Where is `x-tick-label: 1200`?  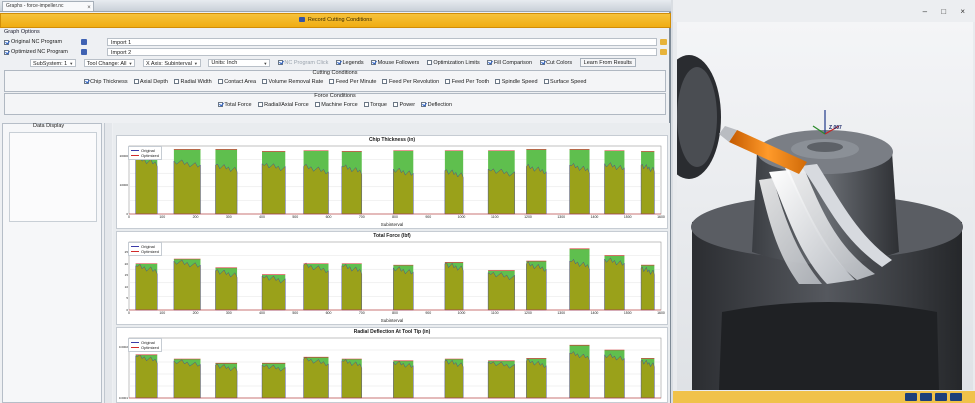
x-tick-label: 1200 is located at coordinates (528, 217).